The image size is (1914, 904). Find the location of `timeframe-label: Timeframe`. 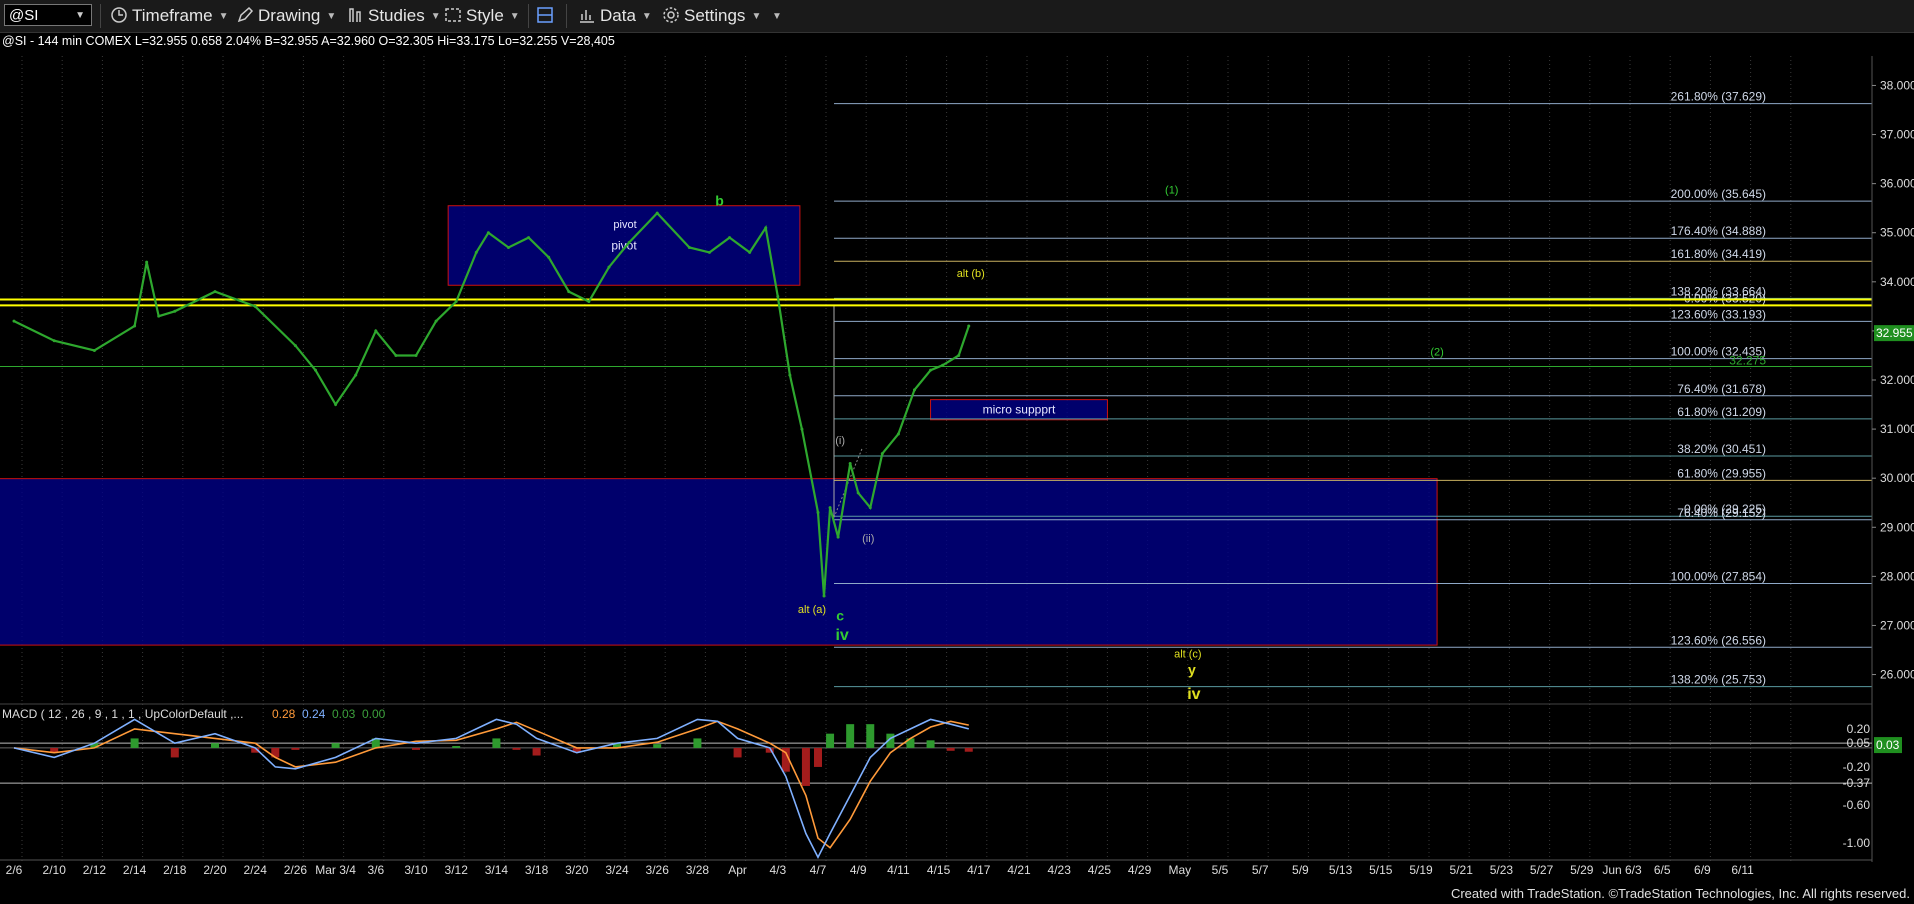

timeframe-label: Timeframe is located at coordinates (172, 15).